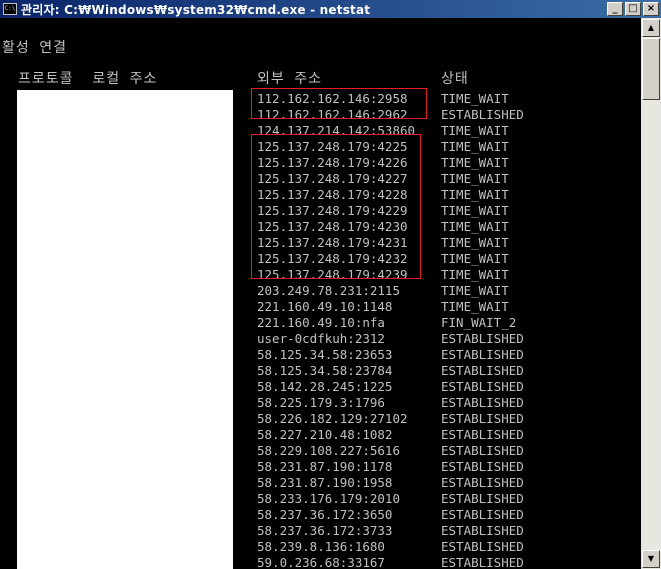 Image resolution: width=661 pixels, height=569 pixels. I want to click on connection-foreign-address: 58.227.210.48:1082, so click(325, 434).